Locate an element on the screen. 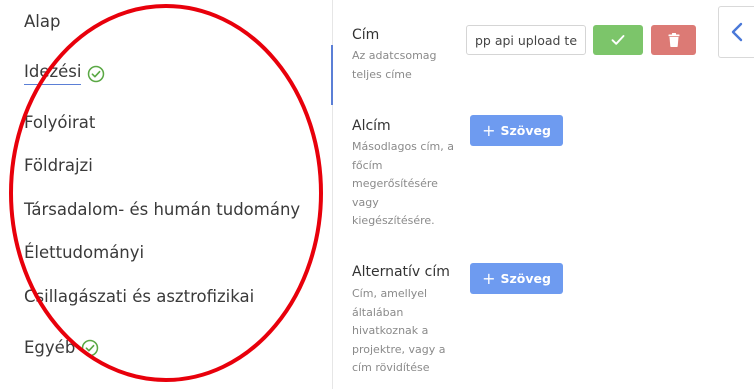 This screenshot has width=754, height=389. delete-button is located at coordinates (673, 40).